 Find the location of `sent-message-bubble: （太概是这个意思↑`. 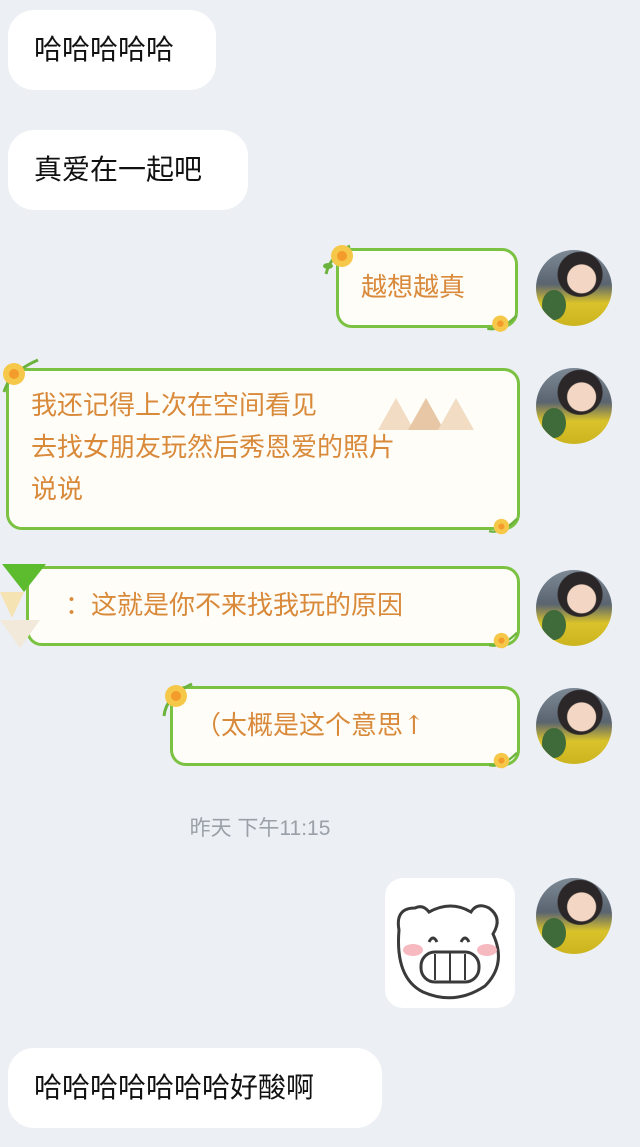

sent-message-bubble: （太概是这个意思↑ is located at coordinates (345, 726).